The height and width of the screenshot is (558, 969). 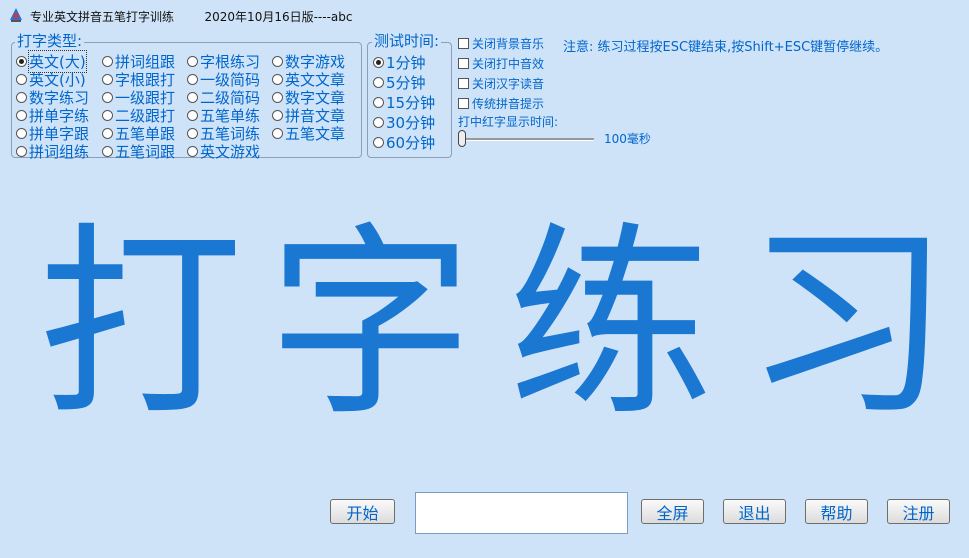 I want to click on option-checkbox: 关闭背景音乐, so click(x=501, y=43).